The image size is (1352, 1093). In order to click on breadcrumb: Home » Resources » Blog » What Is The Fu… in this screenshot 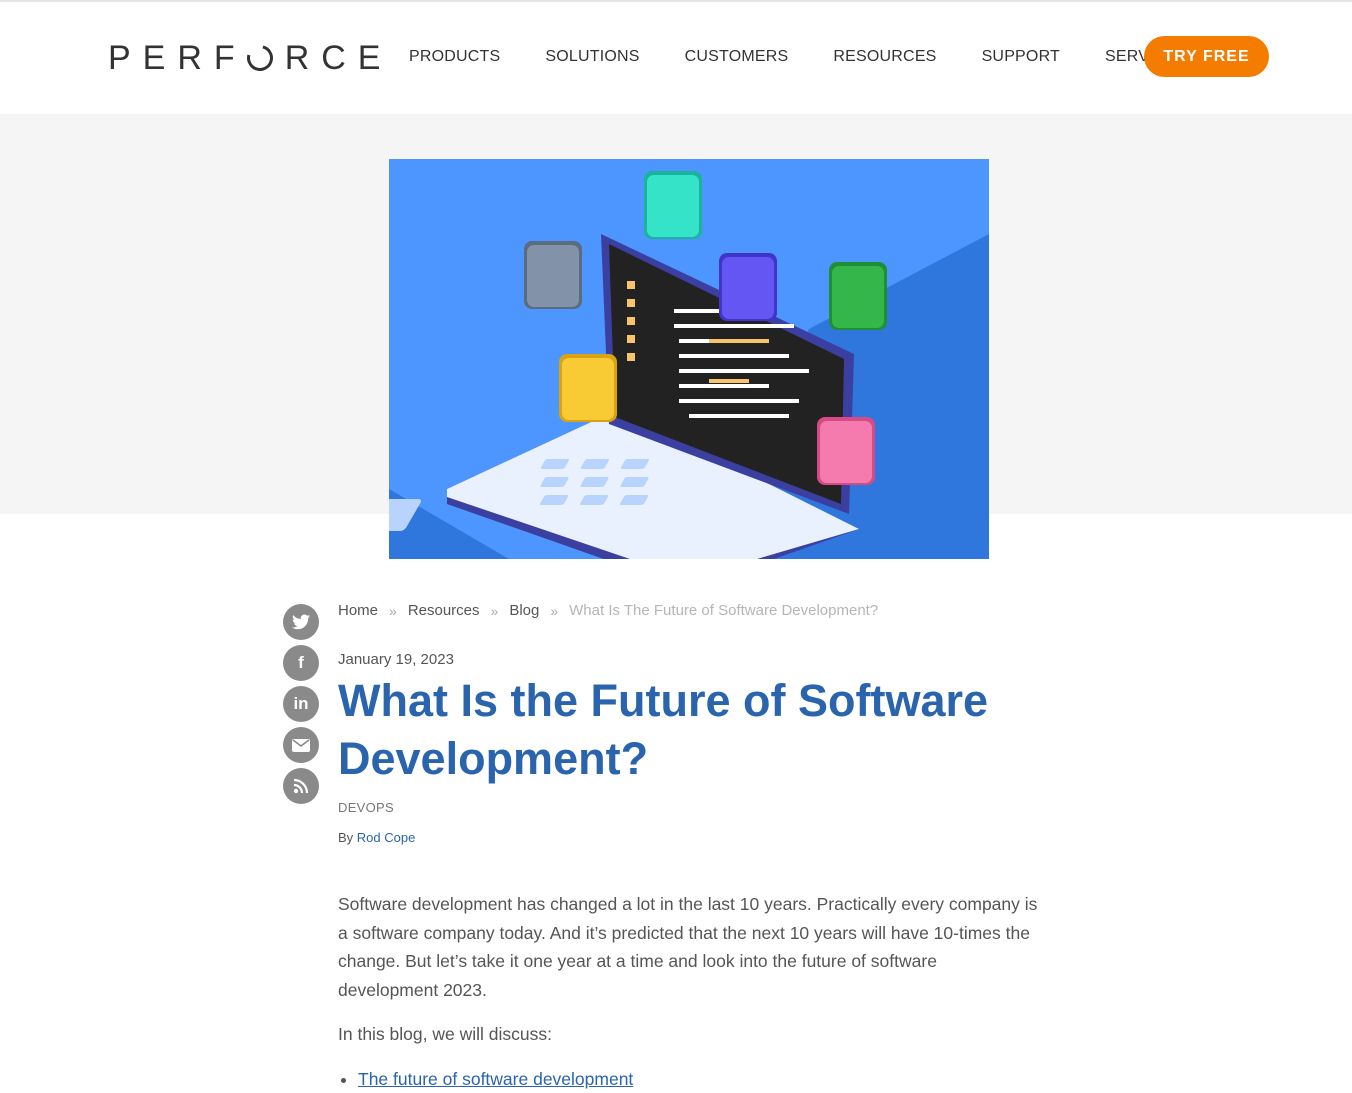, I will do `click(608, 610)`.